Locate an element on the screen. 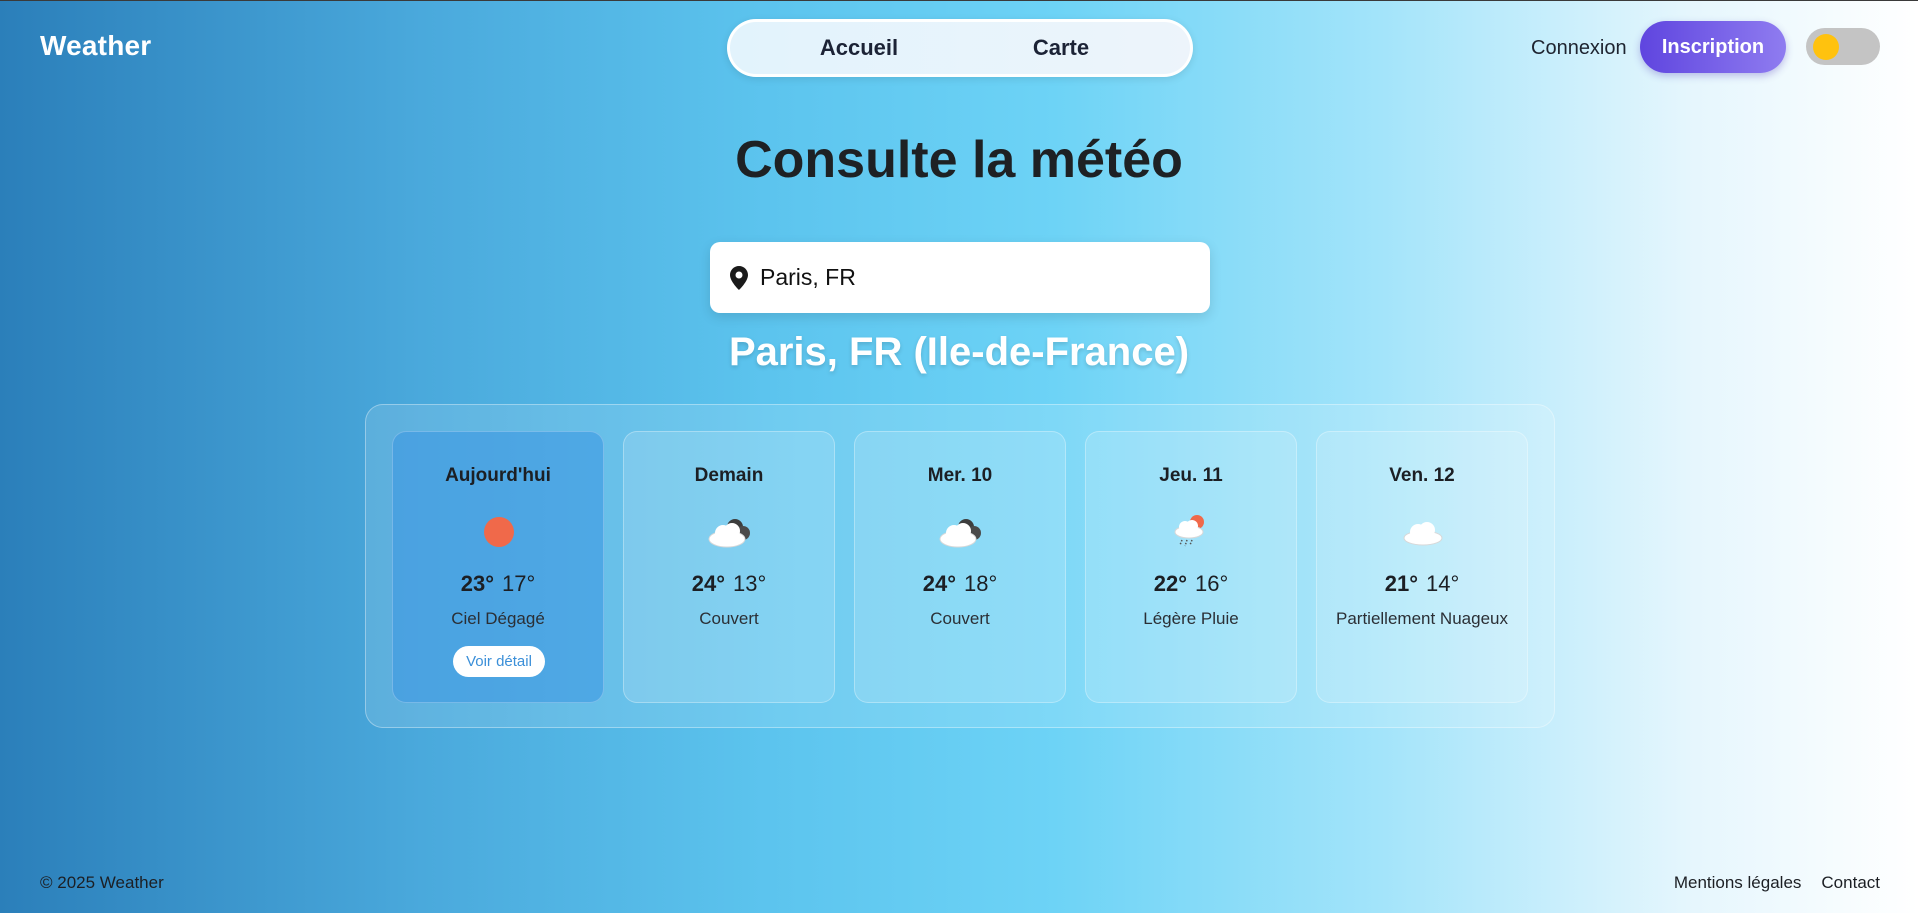 This screenshot has height=913, width=1918. contact-link: Contact is located at coordinates (1850, 883).